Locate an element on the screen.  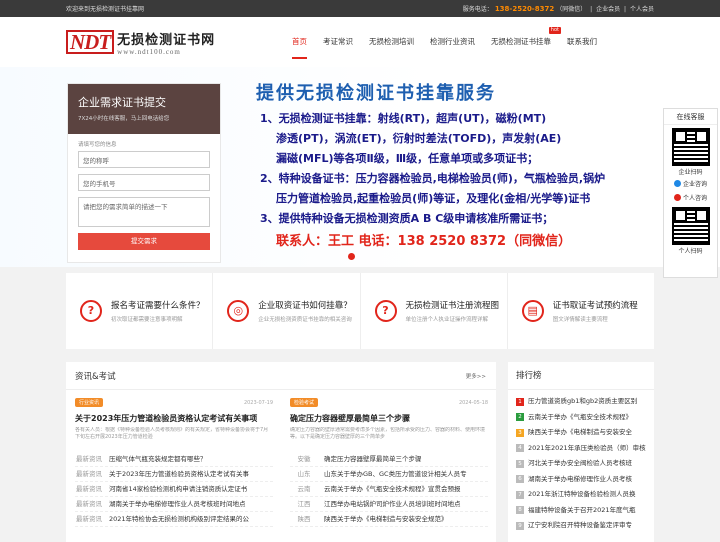
rank-title: 辽宁安利院召开特种设备鉴定评审专 is located at coordinates (580, 525).